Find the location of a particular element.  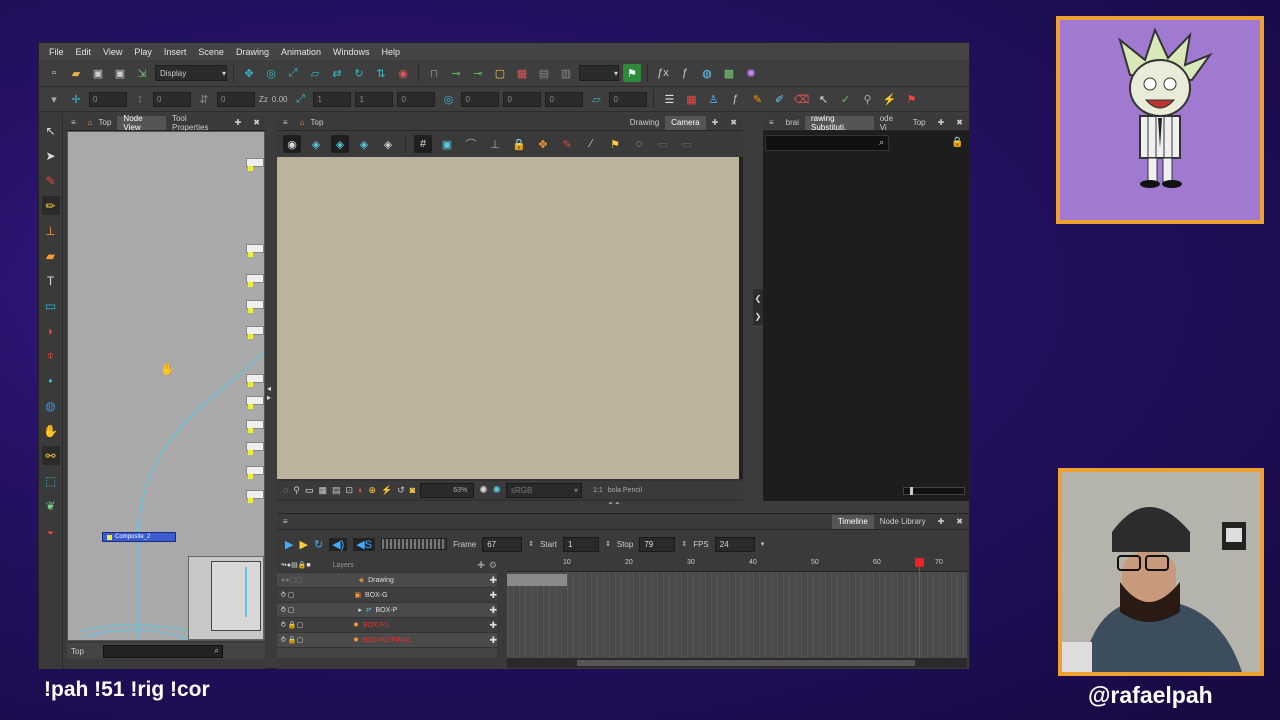

layer-row: ⥁ ▢ ▣ BOX-G ✚ is located at coordinates (387, 595).